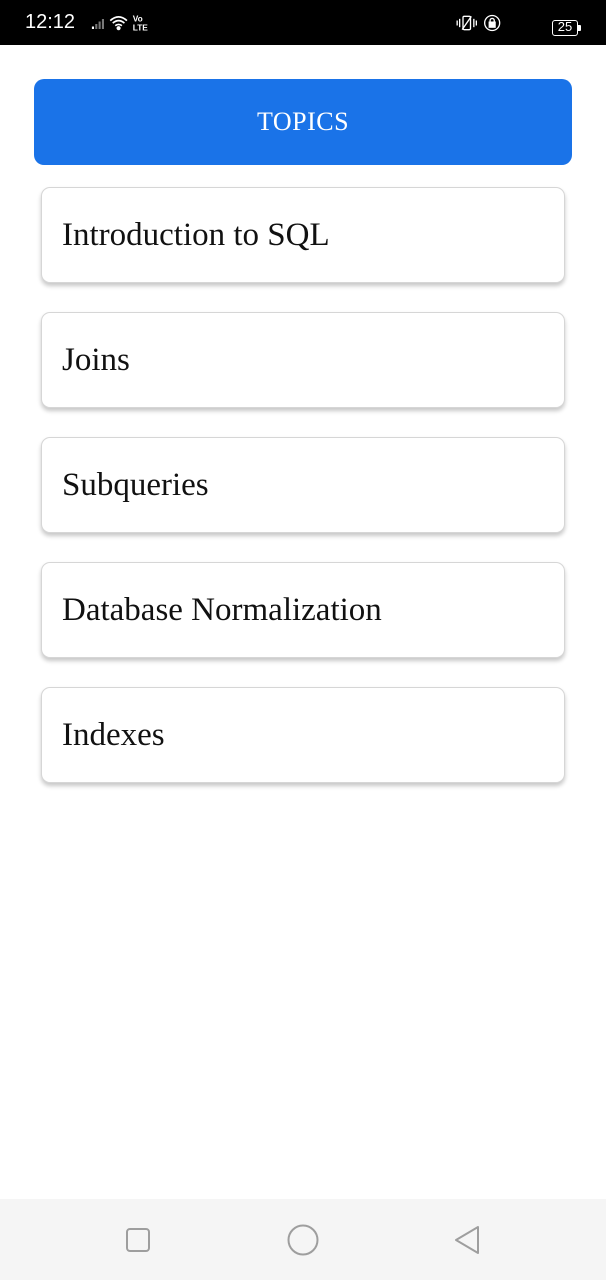  Describe the element at coordinates (222, 609) in the screenshot. I see `topic-label: Database Normalization` at that location.